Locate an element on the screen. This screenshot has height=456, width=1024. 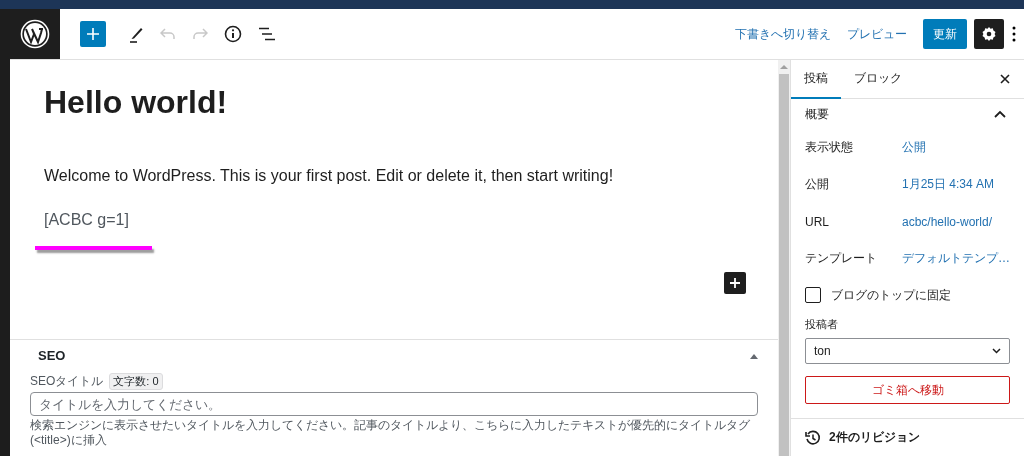
field-label: URL is located at coordinates (817, 221).